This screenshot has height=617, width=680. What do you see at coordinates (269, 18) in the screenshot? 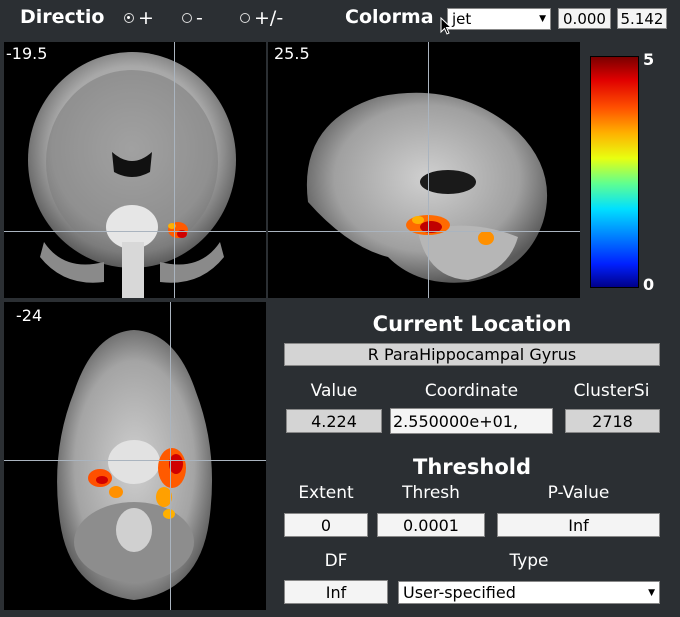
I see `radio-both-label: +/-` at bounding box center [269, 18].